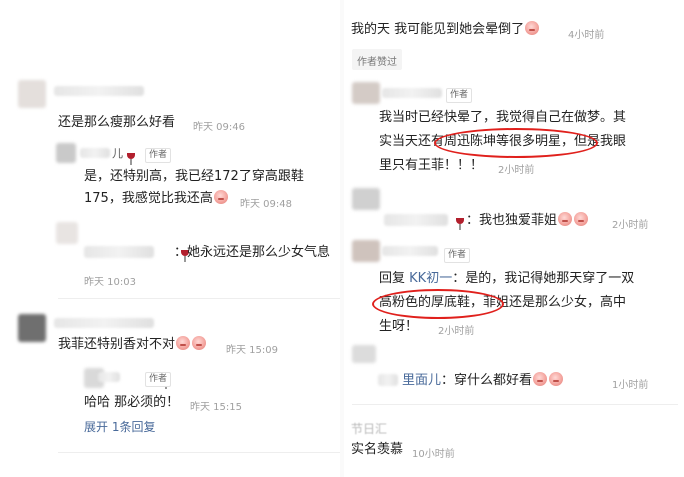  Describe the element at coordinates (216, 407) in the screenshot. I see `timestamp: 昨天 15:15` at that location.